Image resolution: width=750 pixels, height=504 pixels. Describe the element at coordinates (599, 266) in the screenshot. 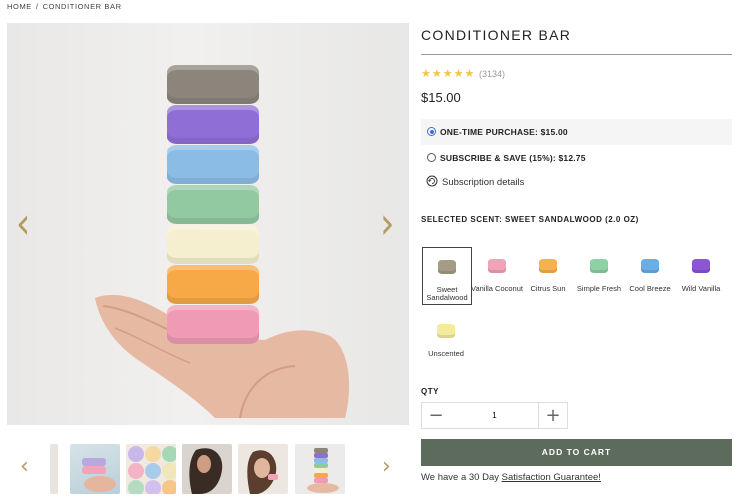

I see `simple-fresh-bar-icon` at that location.